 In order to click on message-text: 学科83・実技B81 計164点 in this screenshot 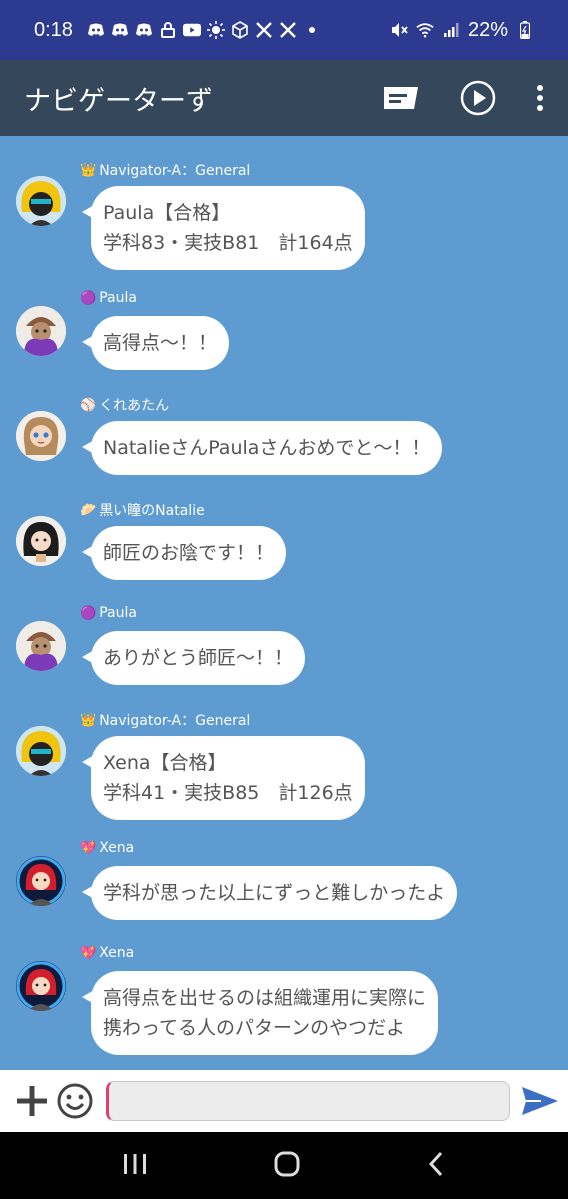, I will do `click(228, 243)`.